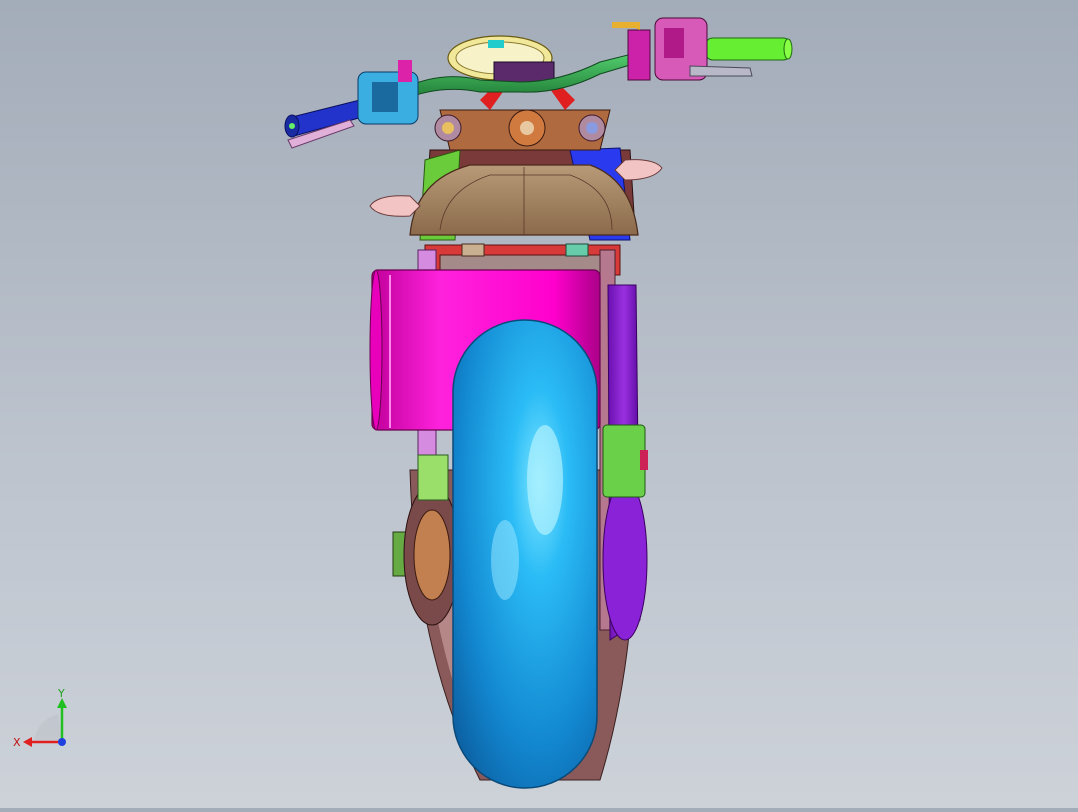  Describe the element at coordinates (625, 462) in the screenshot. I see `exhaust-cover` at that location.